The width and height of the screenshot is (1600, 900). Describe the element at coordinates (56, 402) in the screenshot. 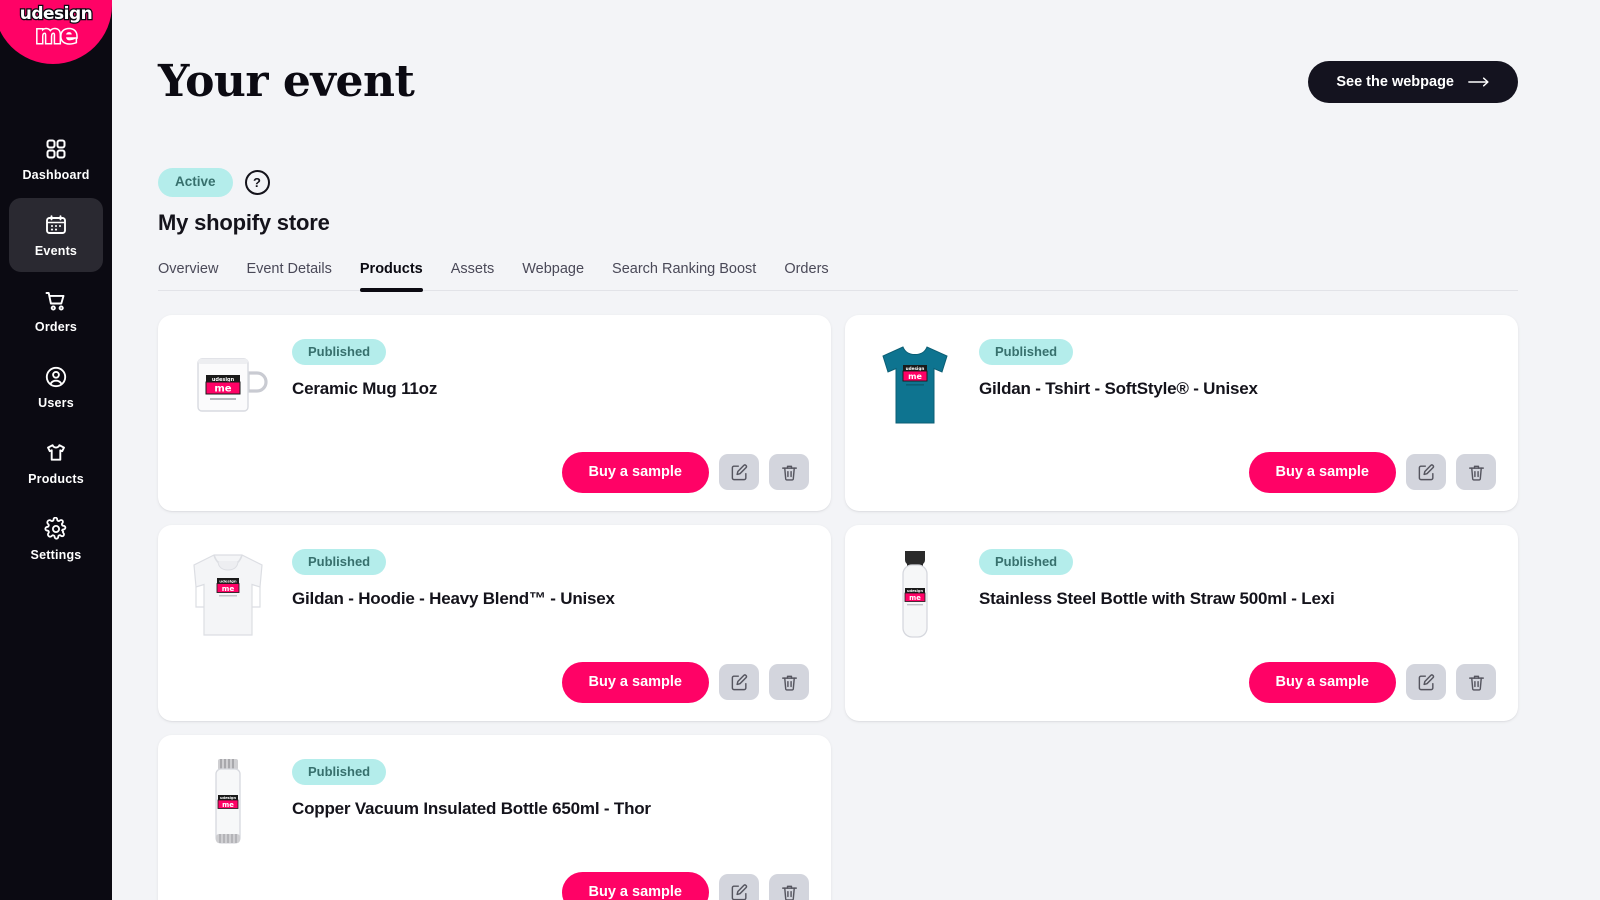

I see `sidebar-item-label: Users` at that location.